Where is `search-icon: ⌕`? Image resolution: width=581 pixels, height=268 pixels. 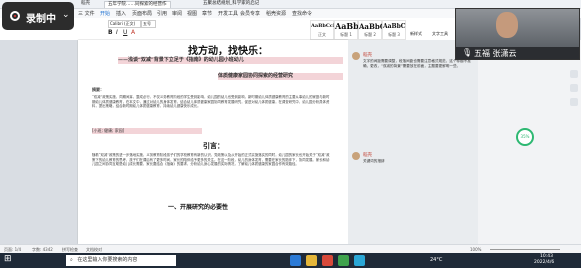
search-icon: ⌕ is located at coordinates (71, 260).